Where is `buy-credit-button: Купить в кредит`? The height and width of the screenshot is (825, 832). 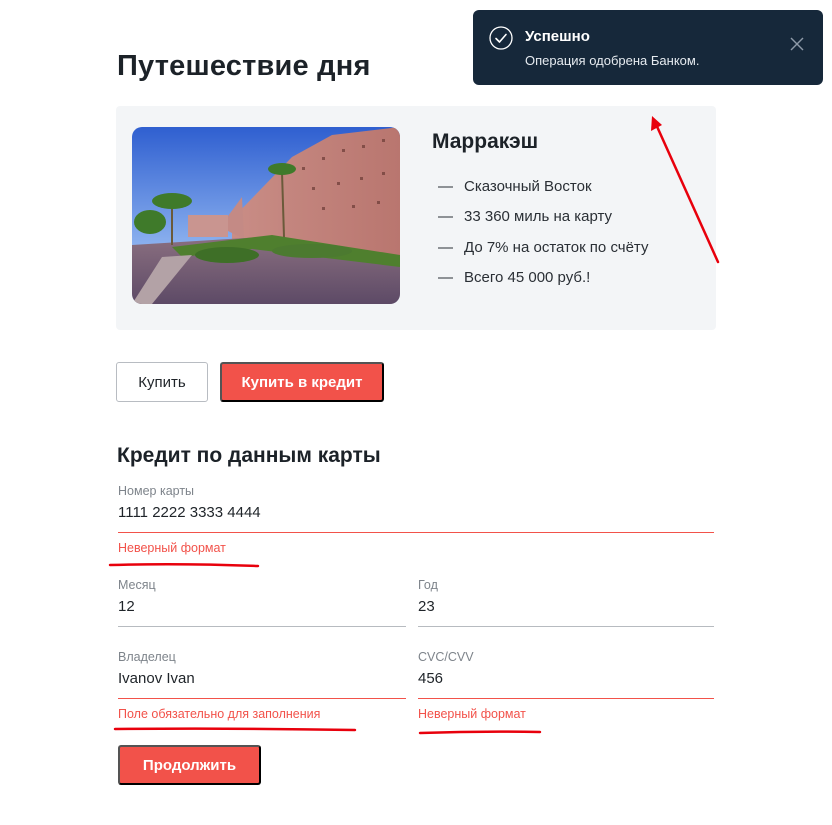
buy-credit-button: Купить в кредит is located at coordinates (302, 382).